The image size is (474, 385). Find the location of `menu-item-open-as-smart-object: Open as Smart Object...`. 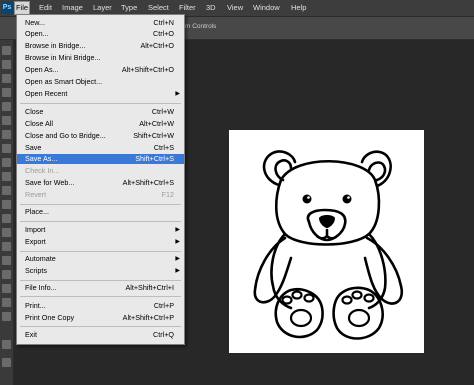

menu-item-open-as-smart-object: Open as Smart Object... is located at coordinates (100, 82).